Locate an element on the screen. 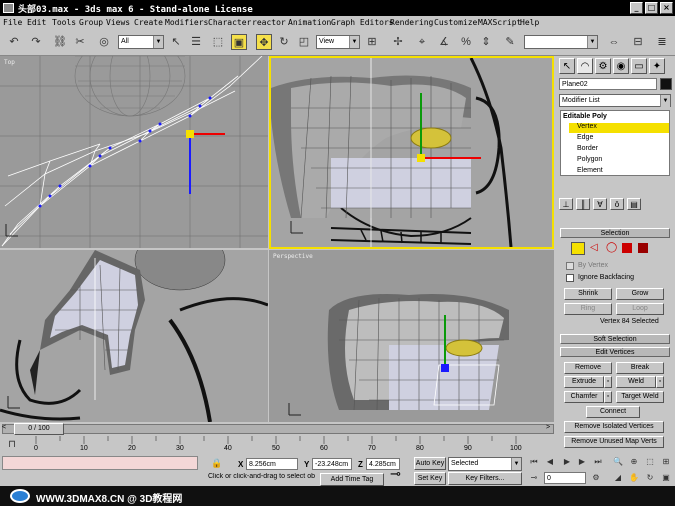 The height and width of the screenshot is (506, 675). motion-tab-icon: ◉ is located at coordinates (621, 66).